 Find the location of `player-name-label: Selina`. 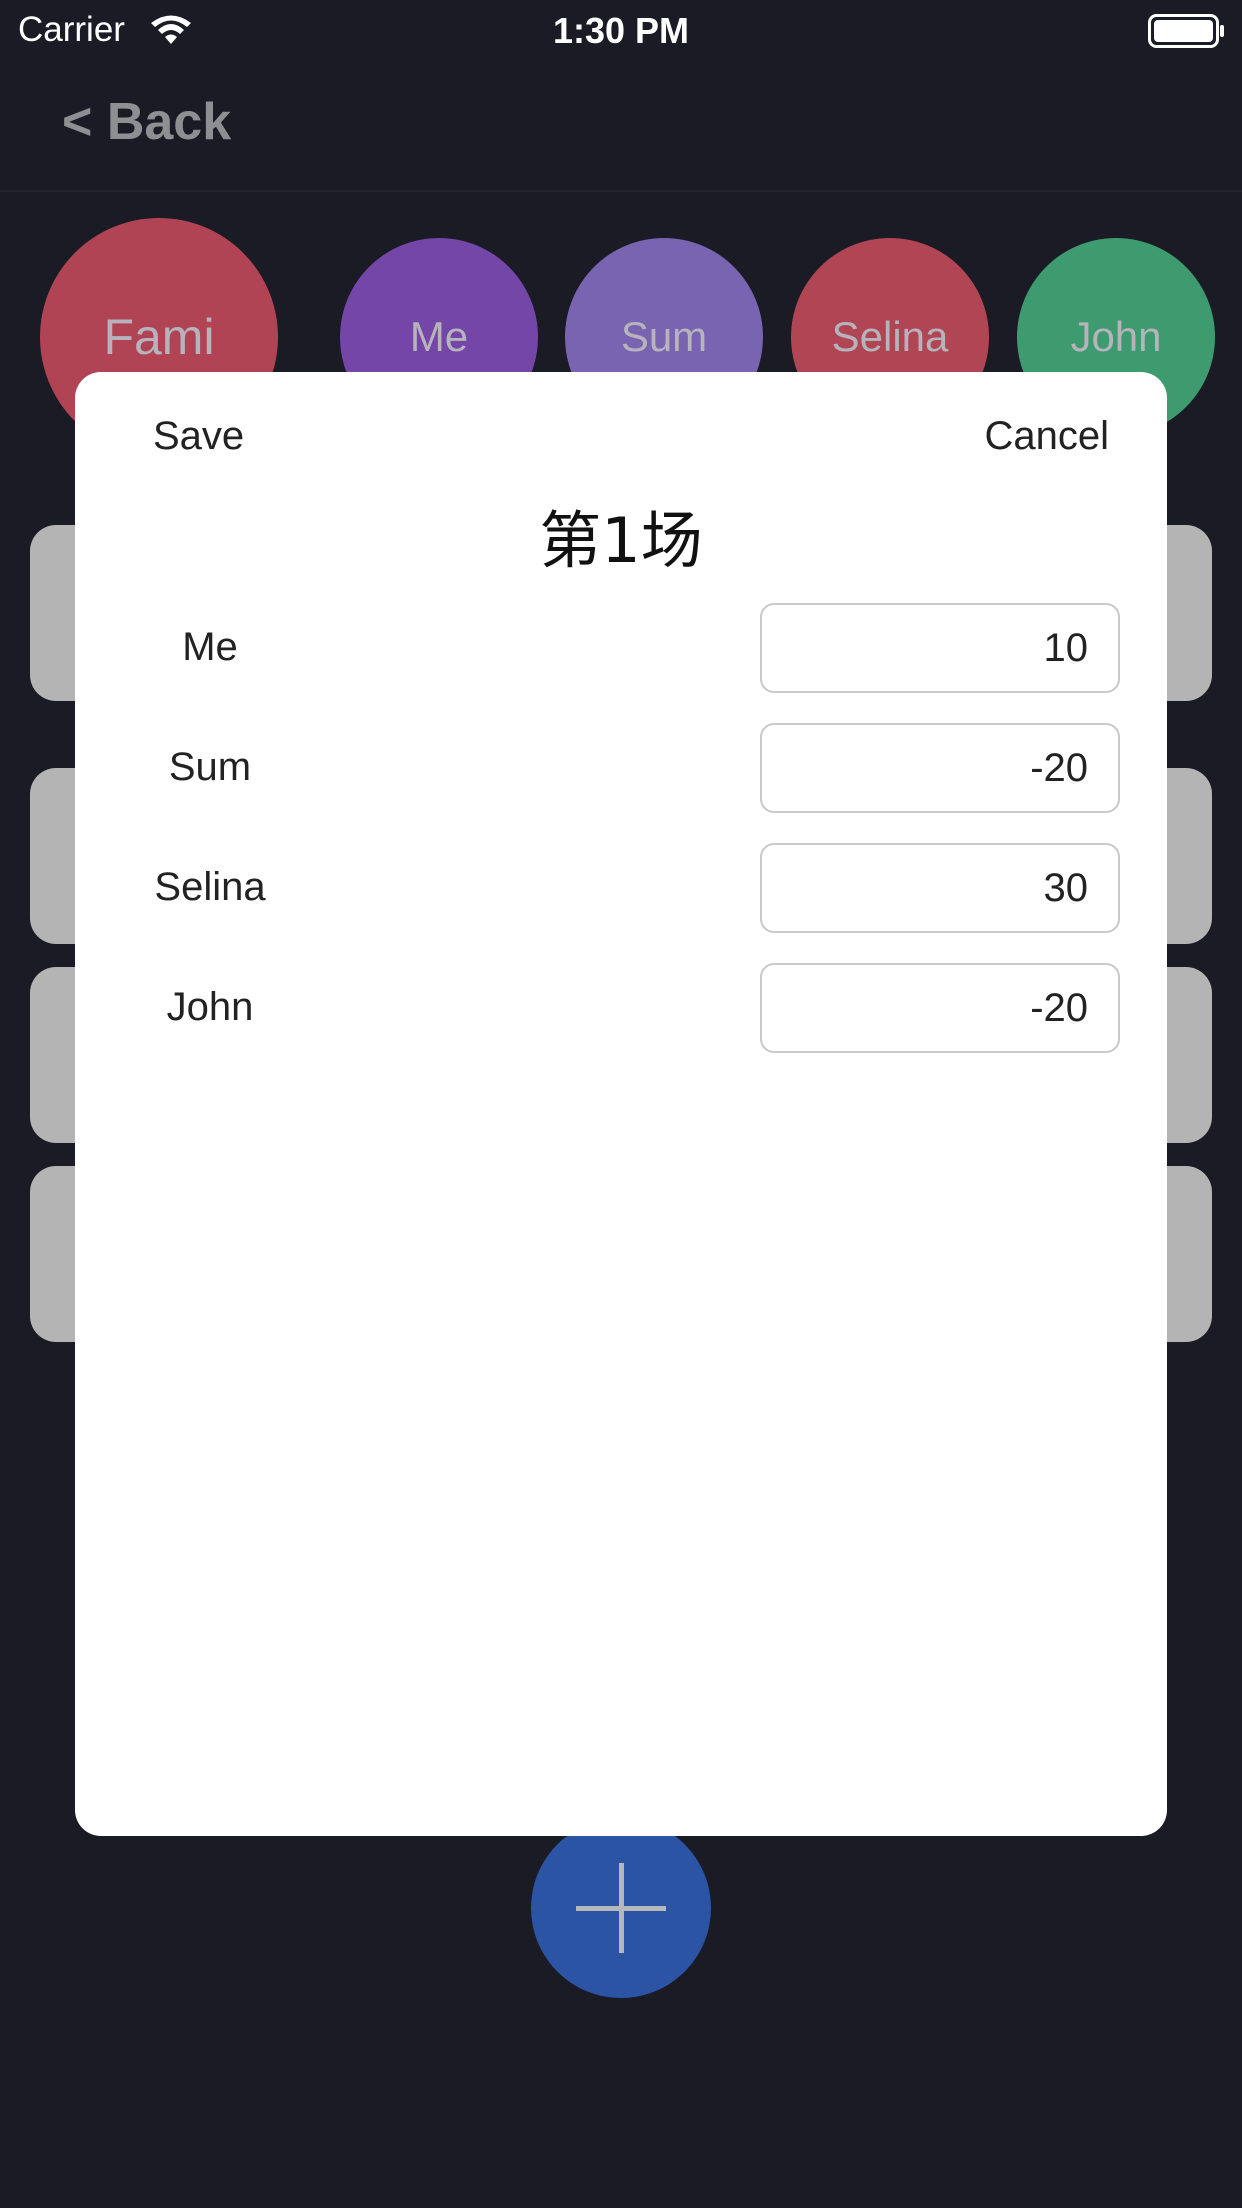

player-name-label: Selina is located at coordinates (210, 887).